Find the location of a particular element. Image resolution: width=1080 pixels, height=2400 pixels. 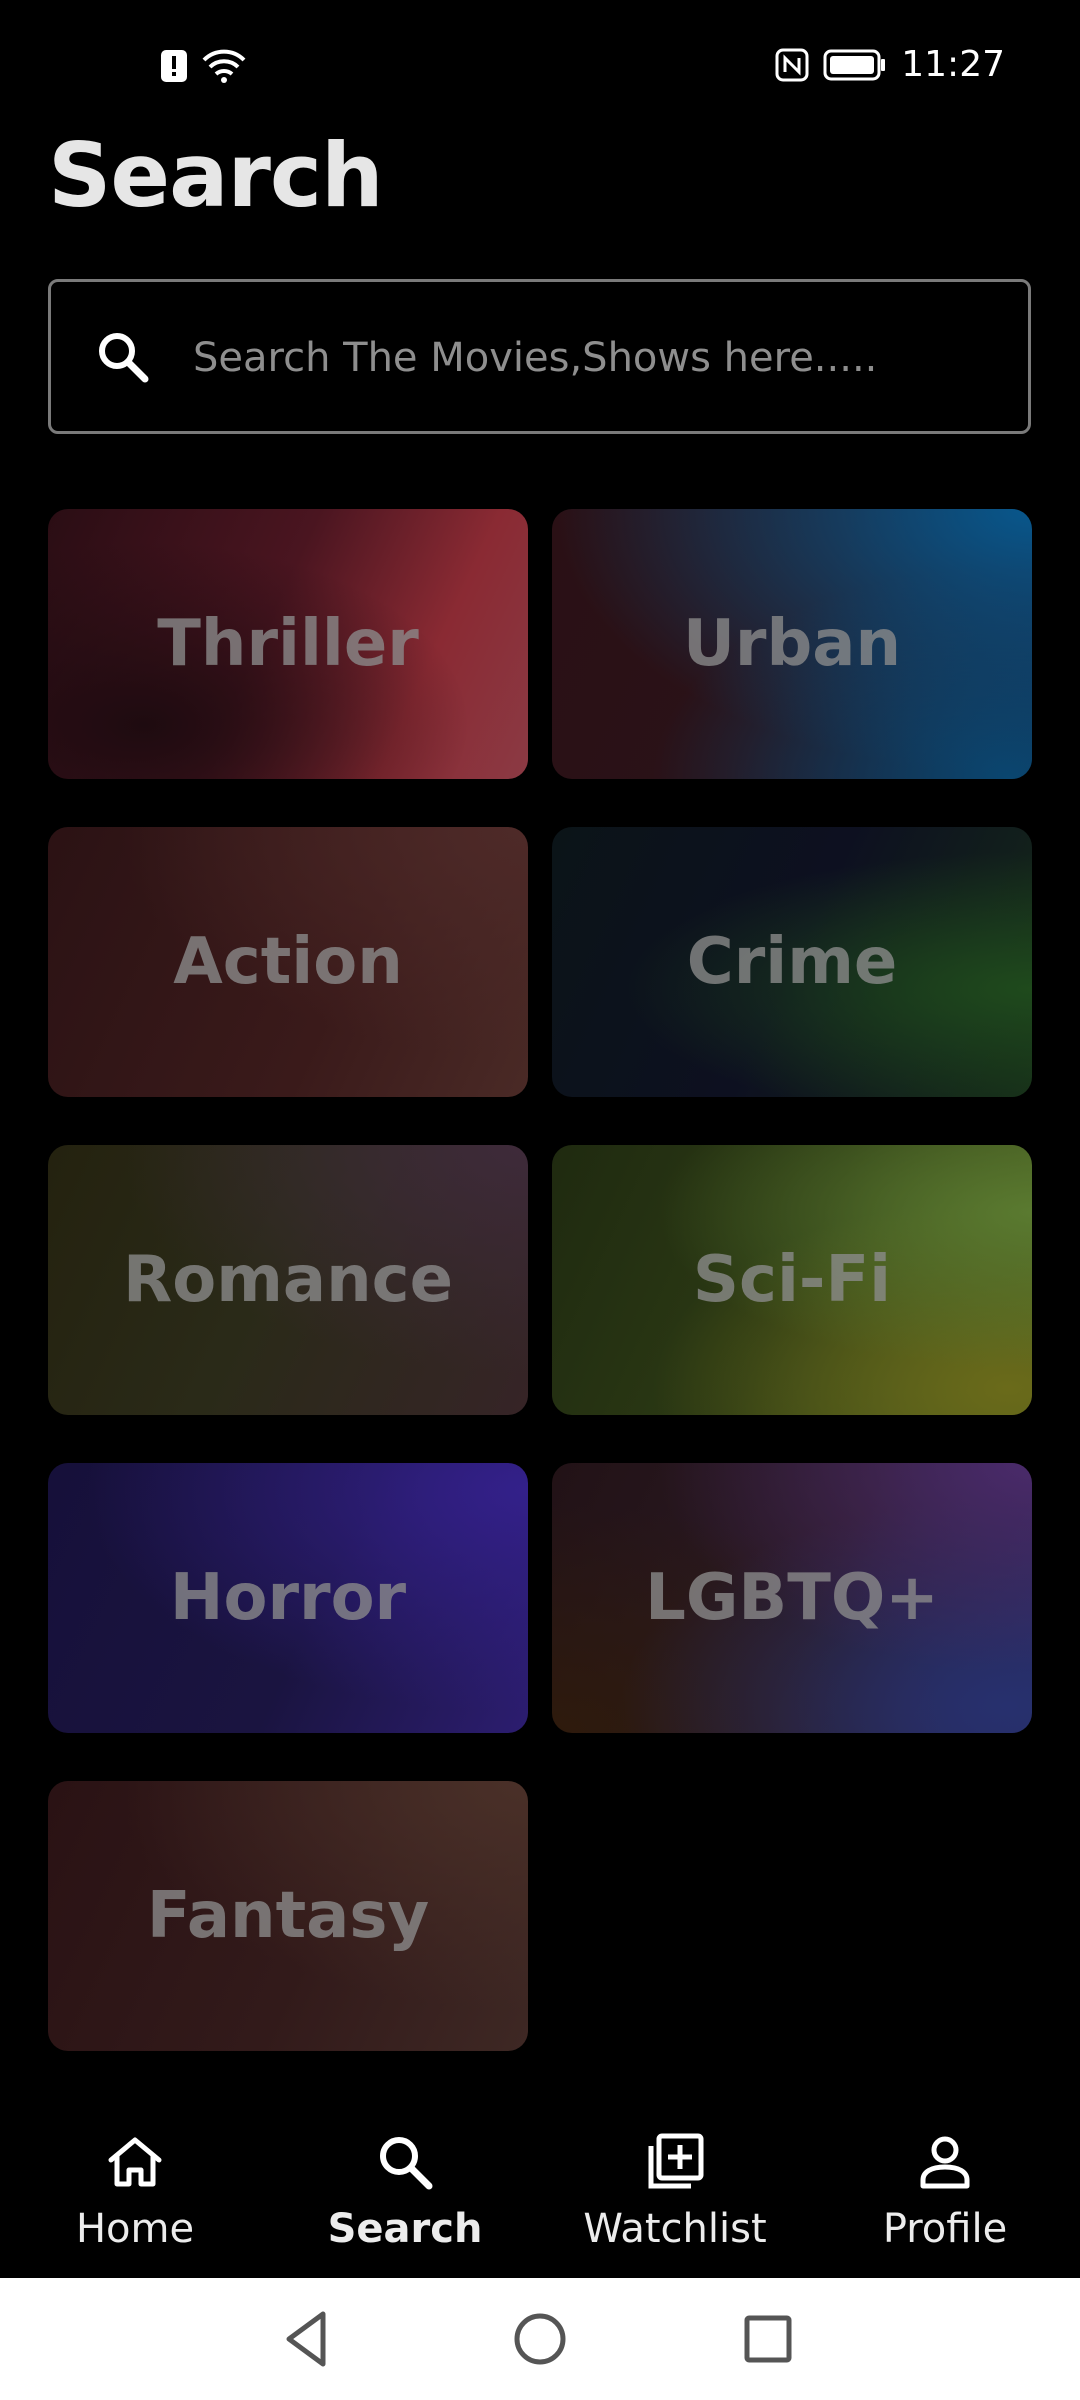

nav-item-search: Search is located at coordinates (405, 2189).